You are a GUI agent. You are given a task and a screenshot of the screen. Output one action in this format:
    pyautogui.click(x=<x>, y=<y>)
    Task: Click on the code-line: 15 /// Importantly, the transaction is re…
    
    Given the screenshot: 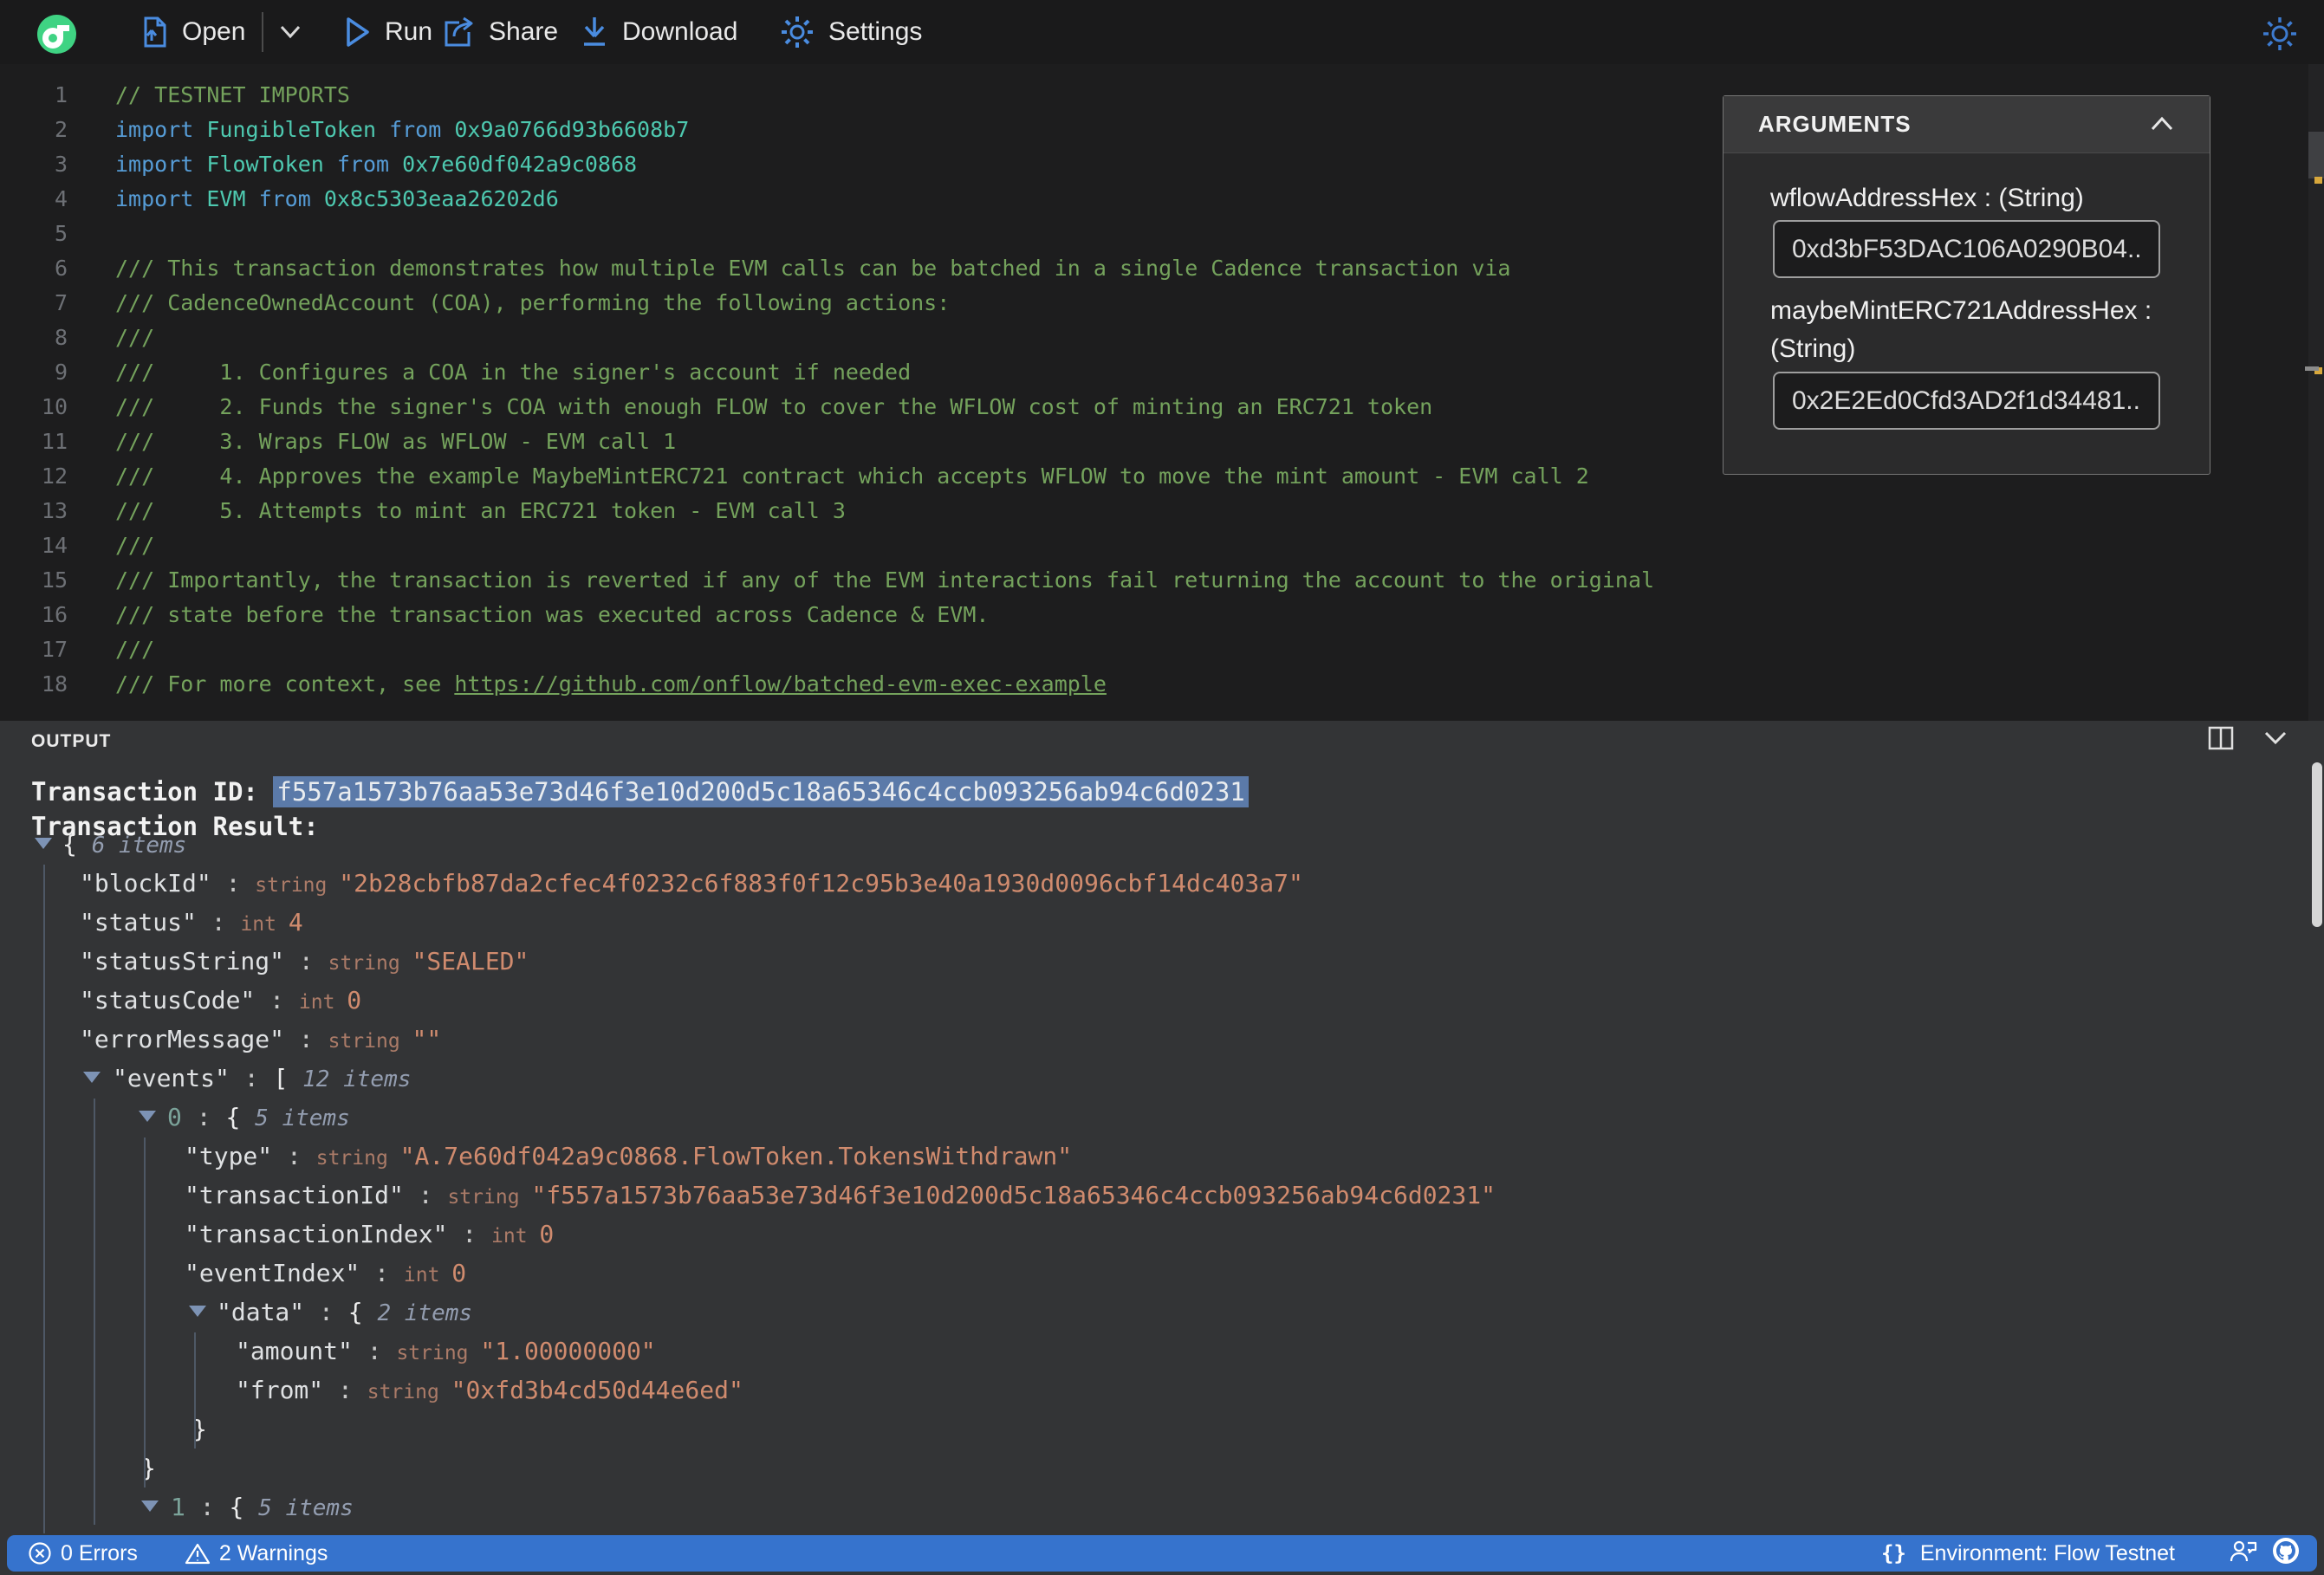 What is the action you would take?
    pyautogui.click(x=1144, y=580)
    